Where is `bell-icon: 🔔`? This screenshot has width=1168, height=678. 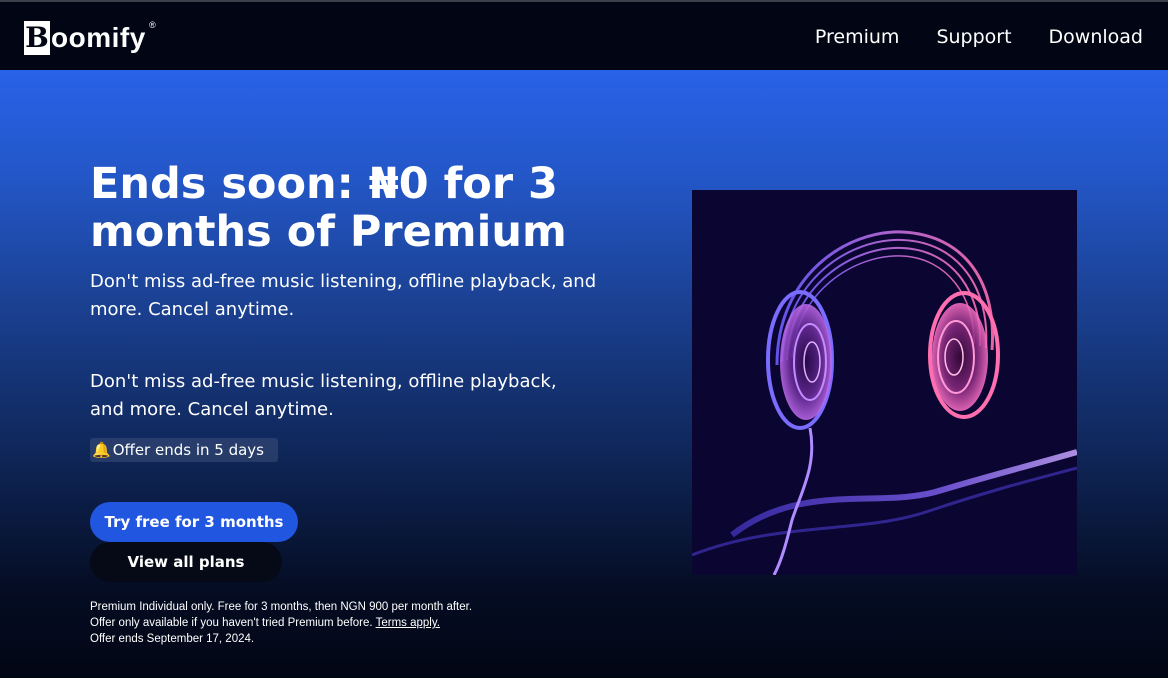
bell-icon: 🔔 is located at coordinates (101, 450).